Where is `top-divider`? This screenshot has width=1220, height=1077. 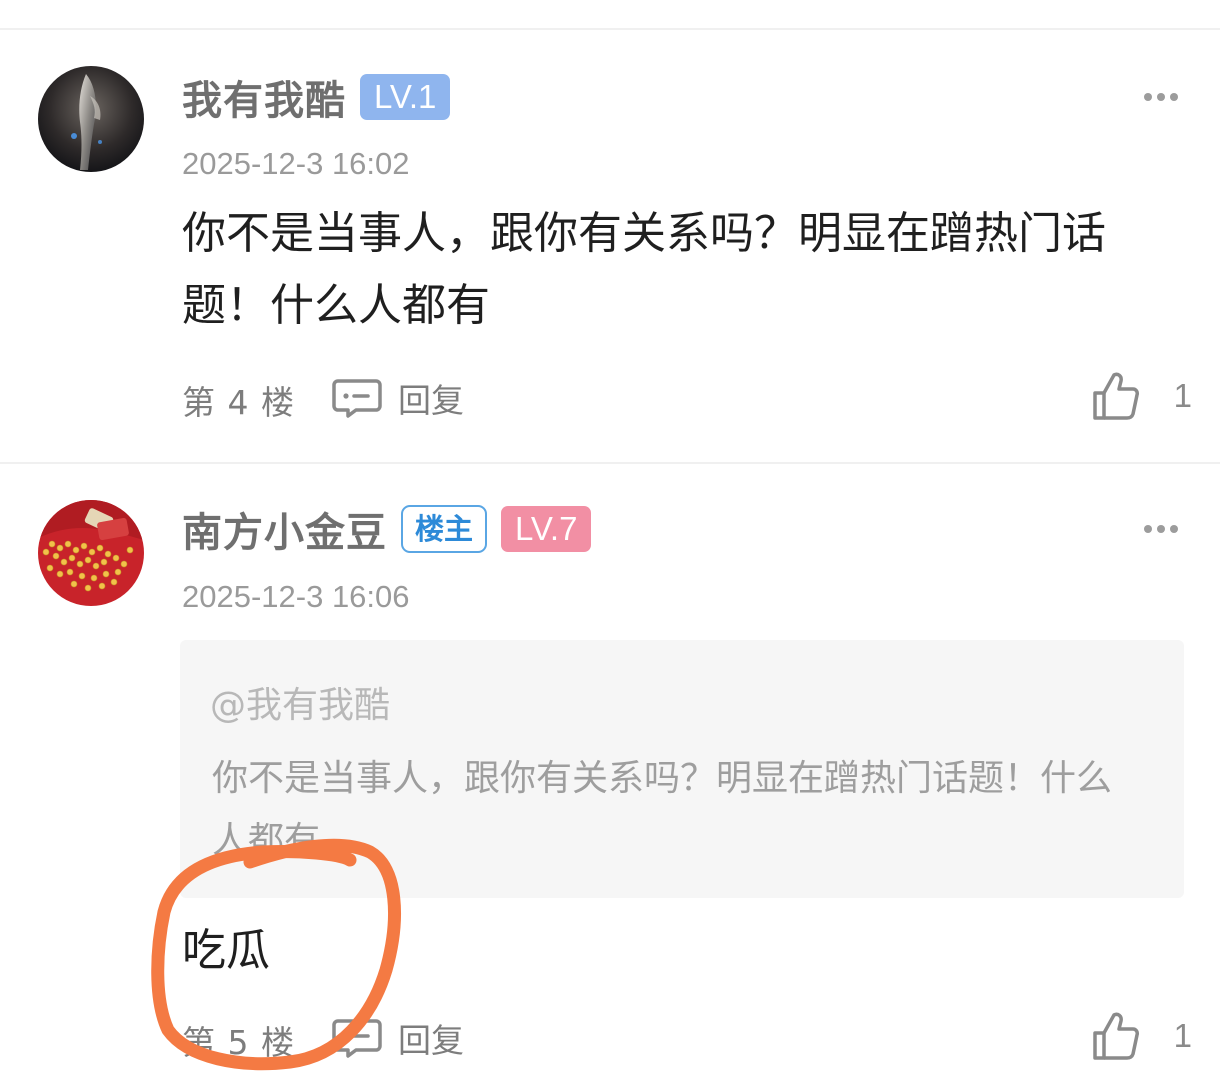
top-divider is located at coordinates (610, 29).